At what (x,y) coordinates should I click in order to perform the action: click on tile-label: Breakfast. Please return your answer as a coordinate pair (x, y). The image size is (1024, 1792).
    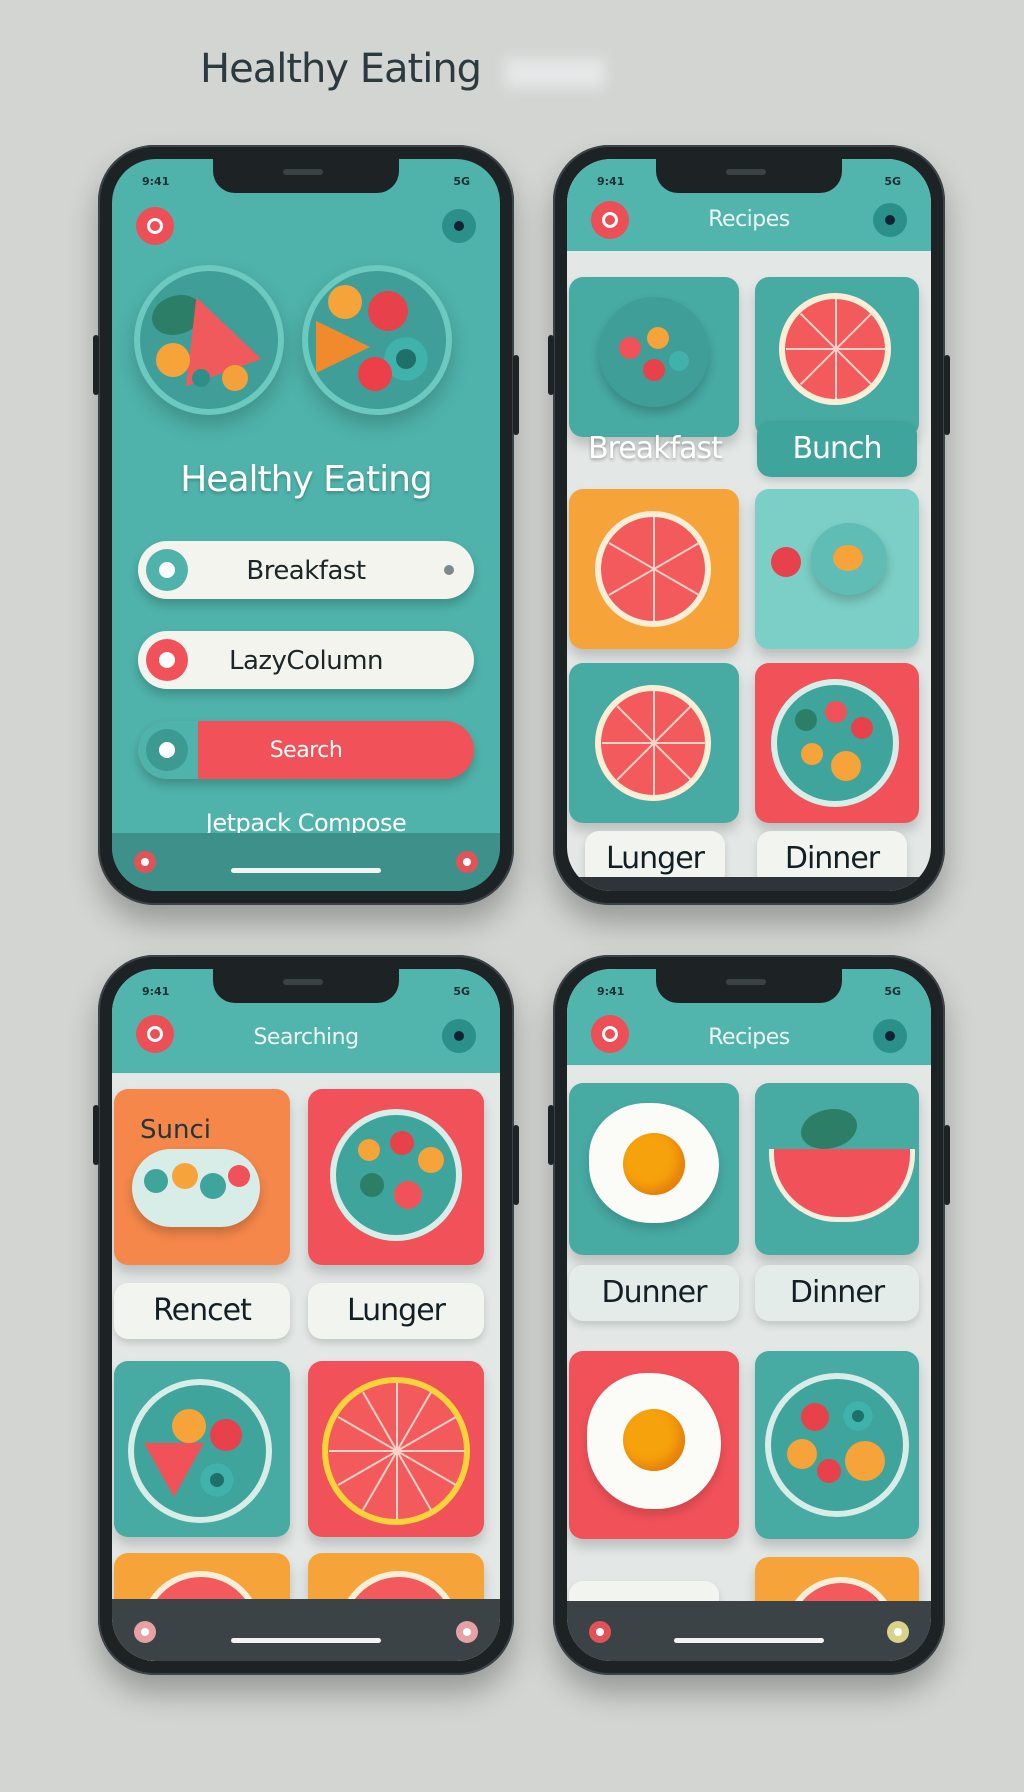
    Looking at the image, I should click on (655, 448).